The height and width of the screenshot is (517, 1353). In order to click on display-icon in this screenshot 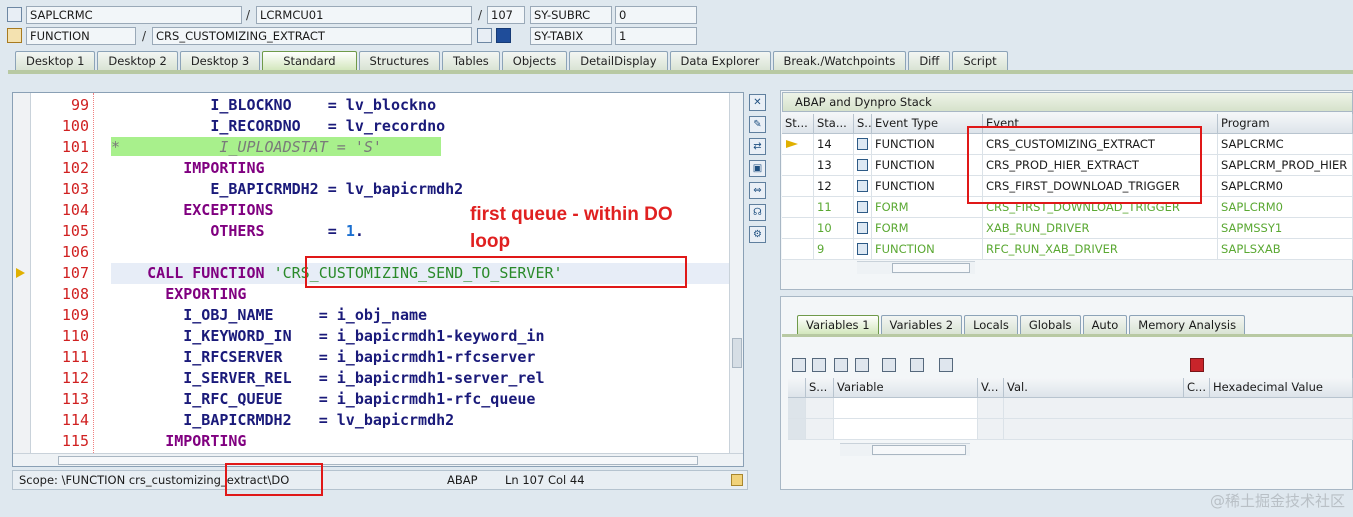, I will do `click(484, 35)`.